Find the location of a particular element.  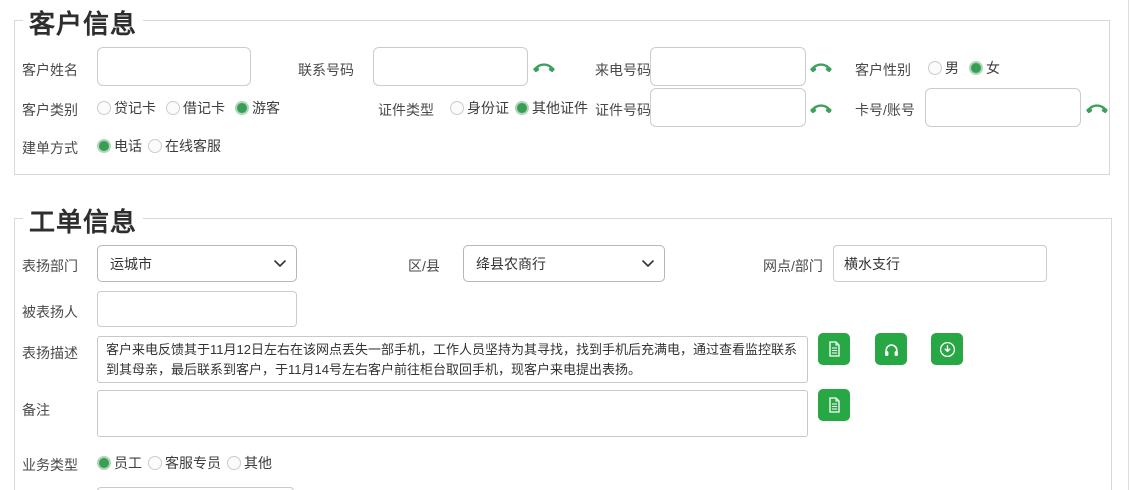

id-type-radio-group: 身份证 其他证件 is located at coordinates (519, 108).